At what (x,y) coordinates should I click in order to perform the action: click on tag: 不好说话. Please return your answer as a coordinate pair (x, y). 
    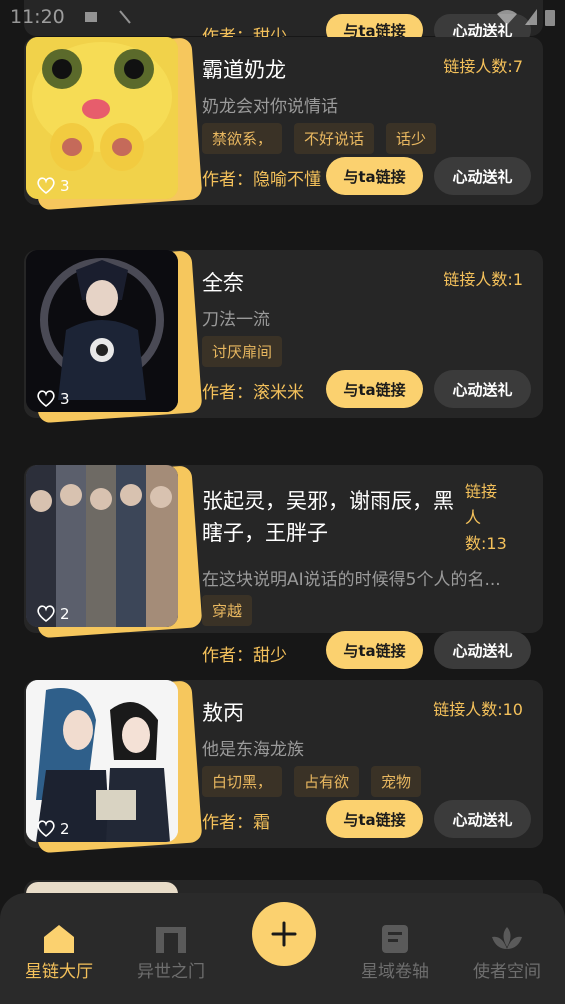
    Looking at the image, I should click on (334, 138).